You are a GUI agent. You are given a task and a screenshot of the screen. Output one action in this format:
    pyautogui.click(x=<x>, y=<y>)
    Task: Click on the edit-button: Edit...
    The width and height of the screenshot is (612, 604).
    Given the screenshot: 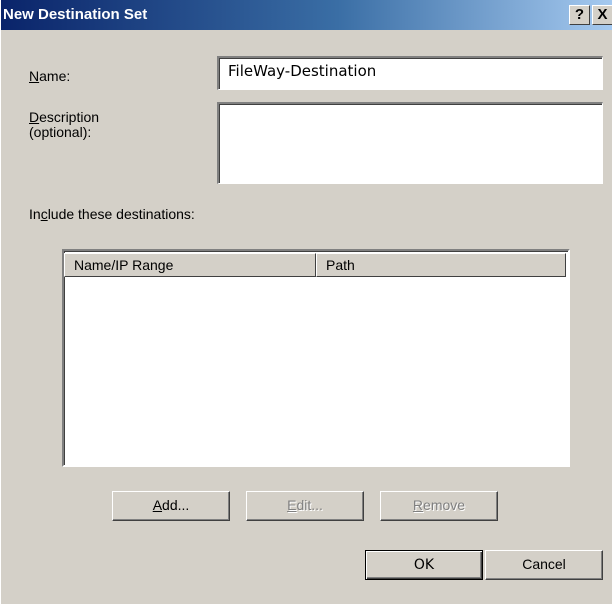 What is the action you would take?
    pyautogui.click(x=305, y=506)
    